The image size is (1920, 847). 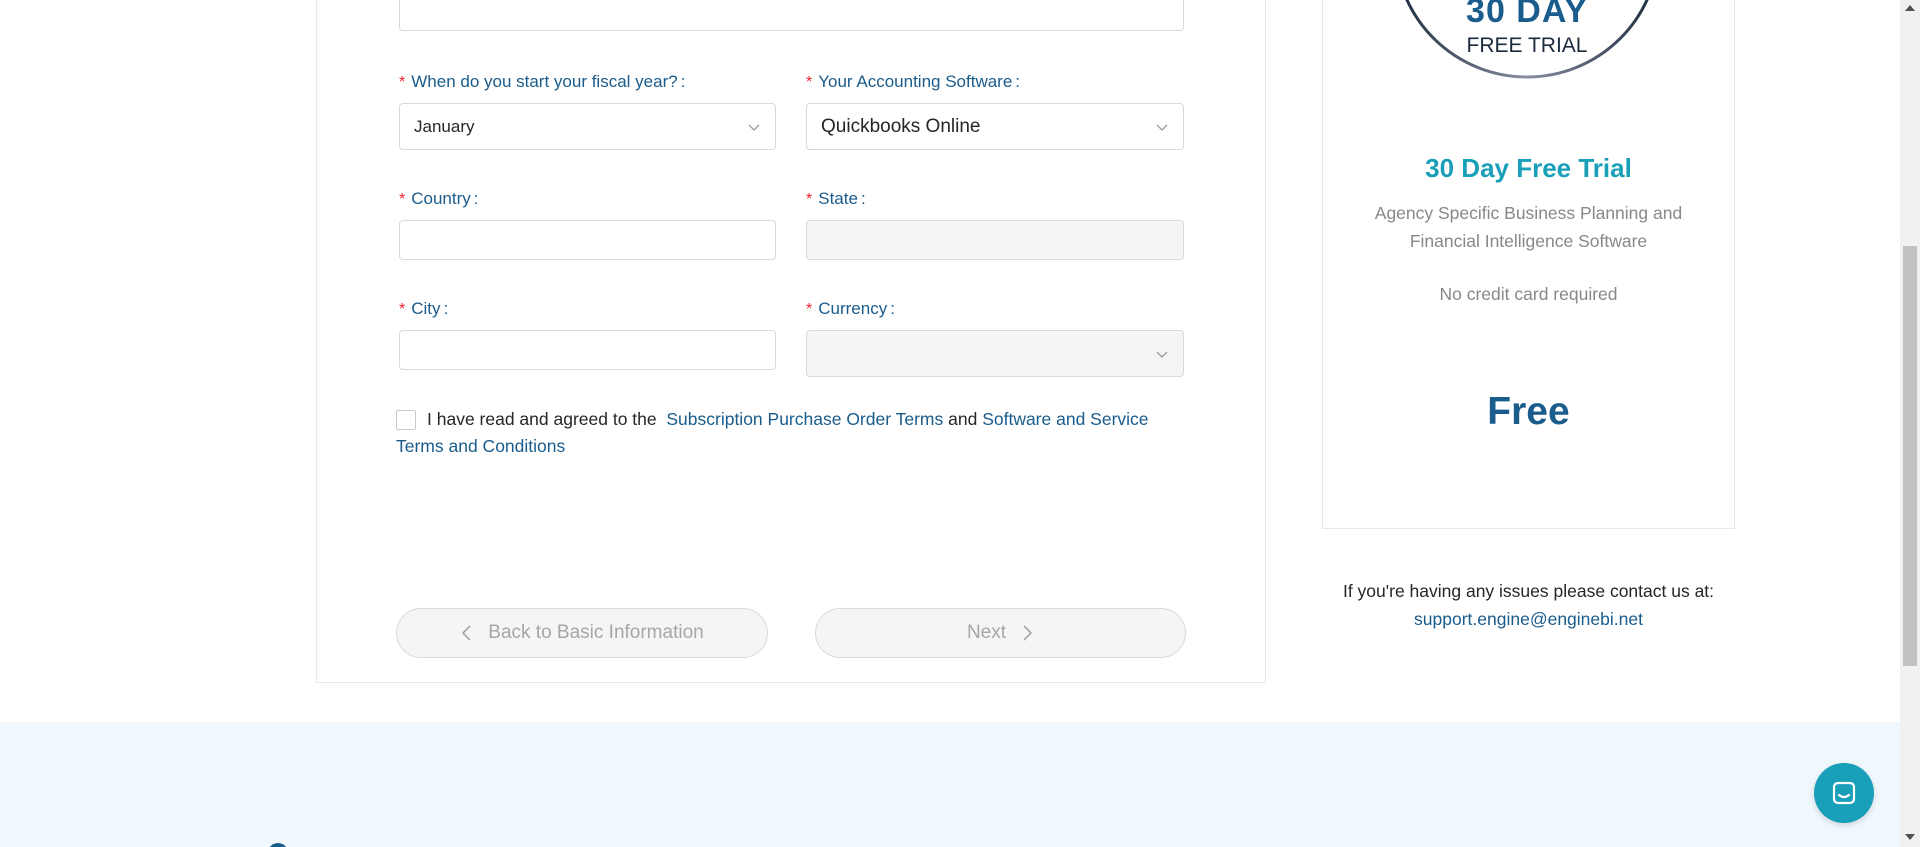 What do you see at coordinates (804, 419) in the screenshot?
I see `subscription-terms-link: Subscription Purchase Order Terms` at bounding box center [804, 419].